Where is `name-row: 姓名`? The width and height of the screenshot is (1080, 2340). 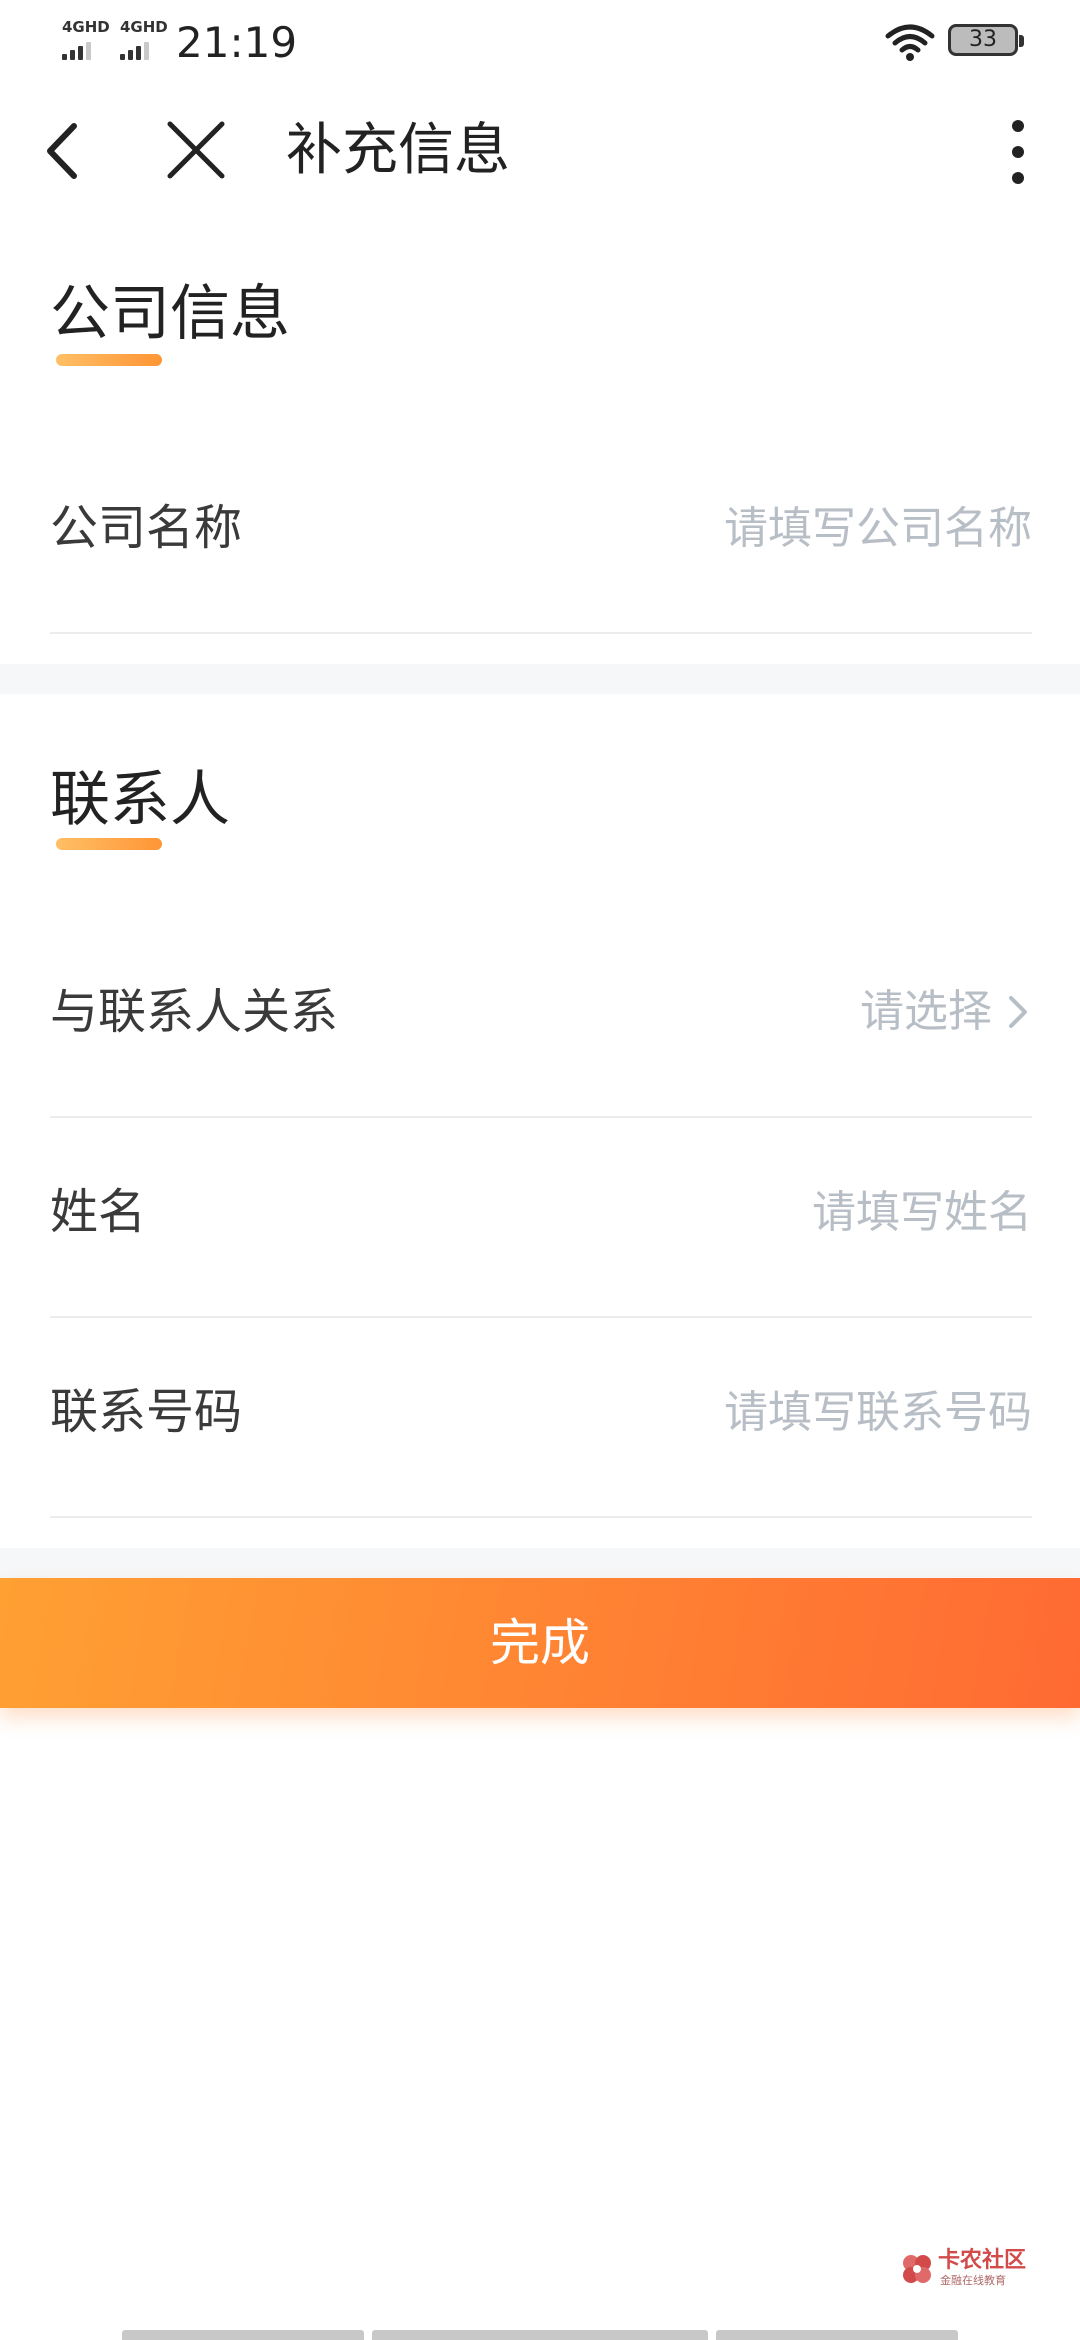
name-row: 姓名 is located at coordinates (541, 1218).